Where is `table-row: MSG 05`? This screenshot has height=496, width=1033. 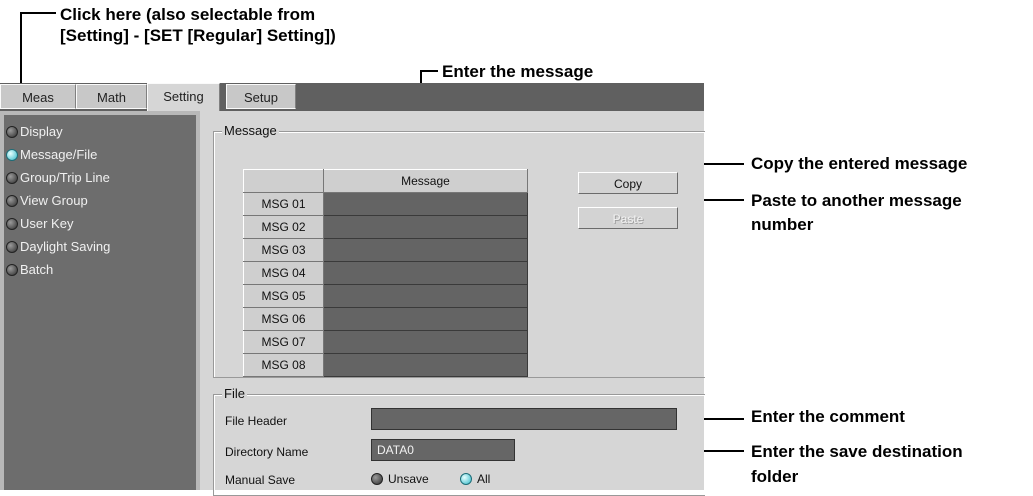
table-row: MSG 05 is located at coordinates (385, 296).